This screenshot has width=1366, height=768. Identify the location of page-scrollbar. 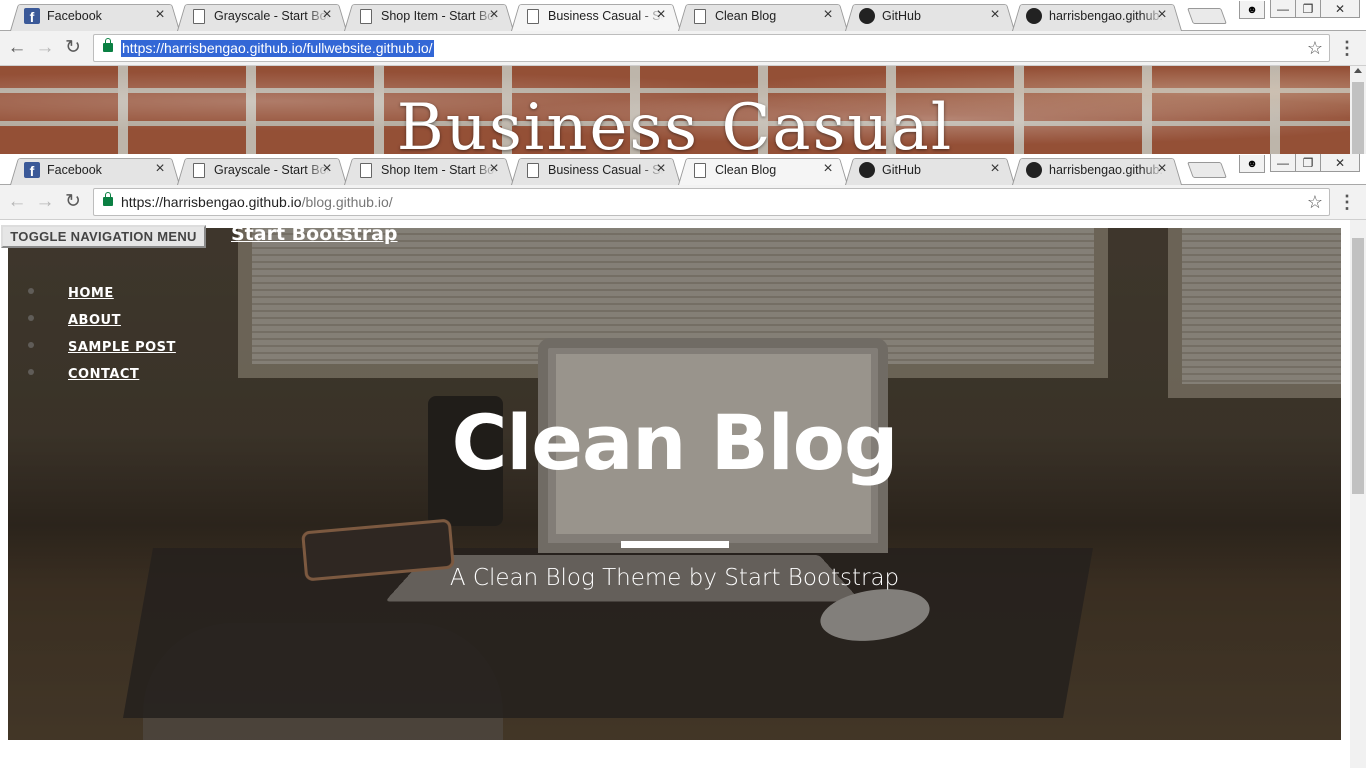
(1358, 494).